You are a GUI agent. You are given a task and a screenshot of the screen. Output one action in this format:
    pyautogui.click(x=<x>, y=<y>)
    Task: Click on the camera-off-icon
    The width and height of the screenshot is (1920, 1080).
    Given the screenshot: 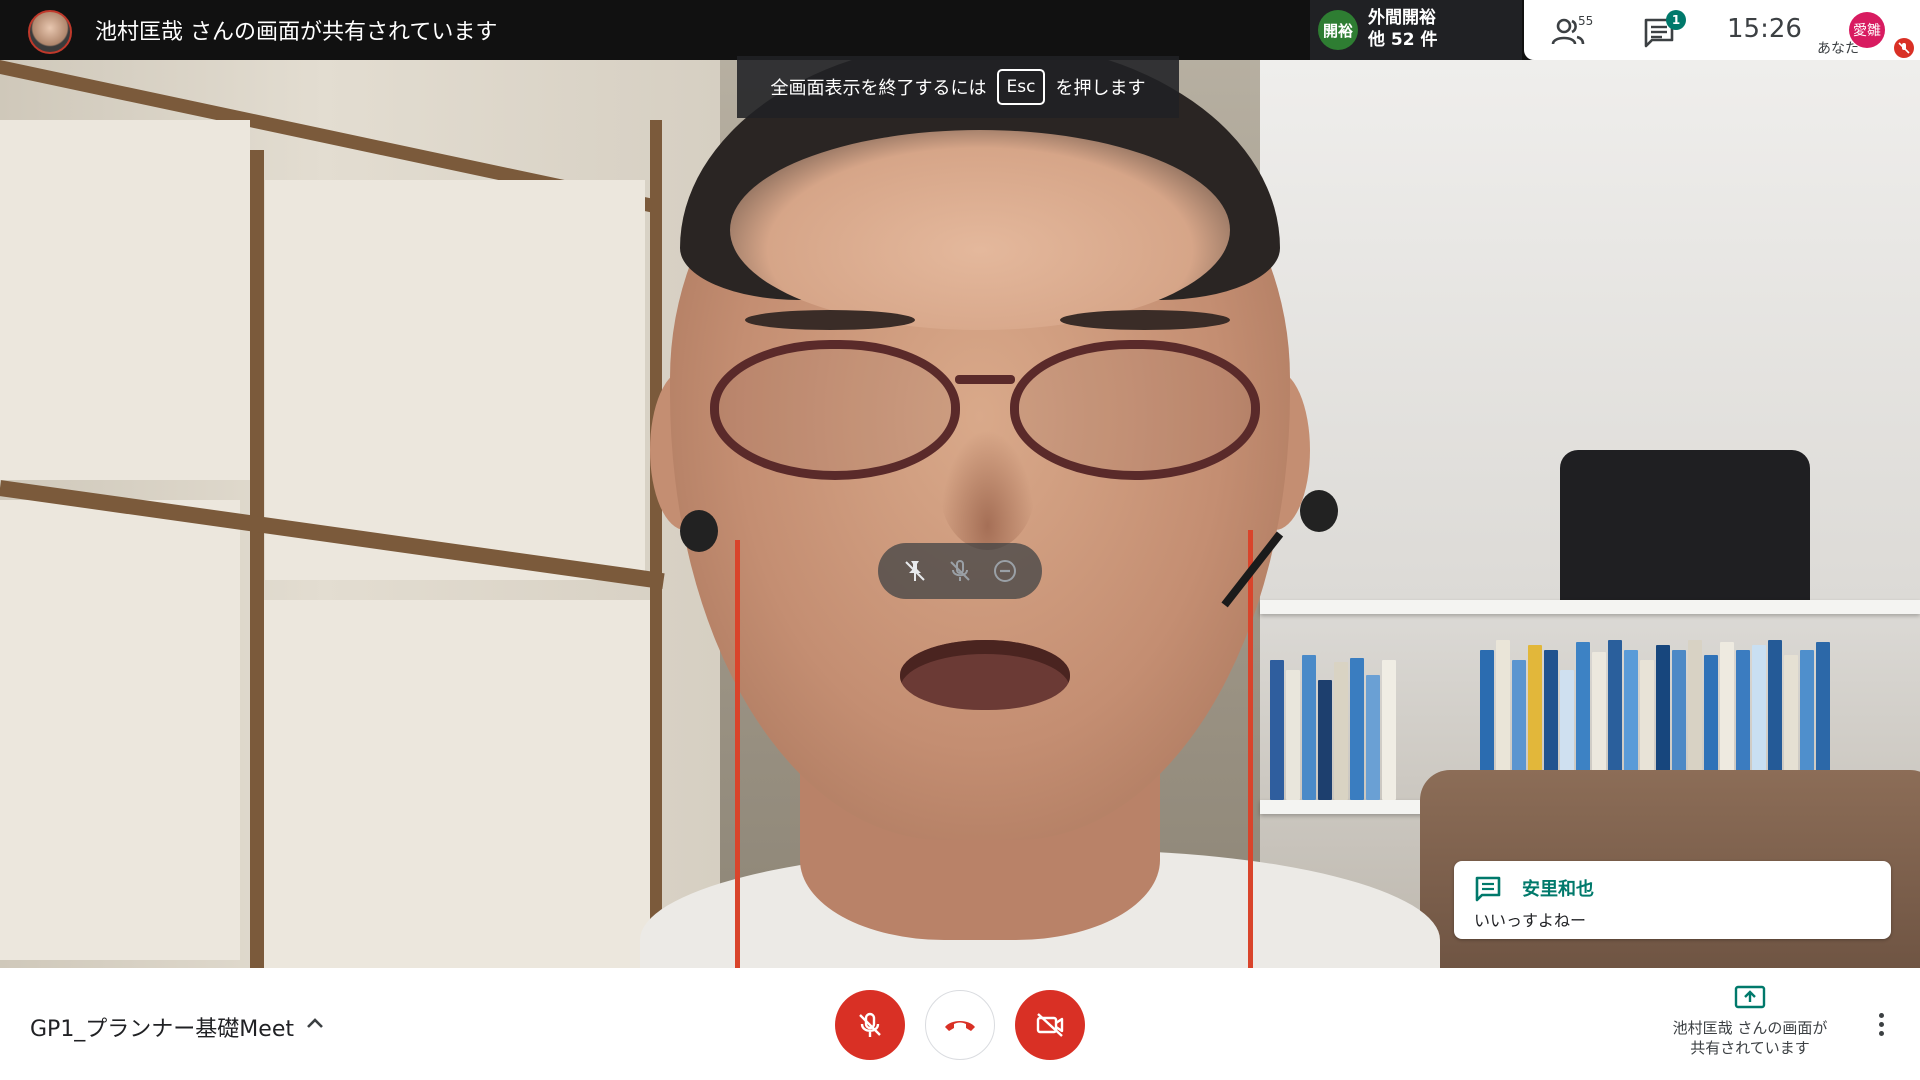 What is the action you would take?
    pyautogui.click(x=1050, y=1025)
    